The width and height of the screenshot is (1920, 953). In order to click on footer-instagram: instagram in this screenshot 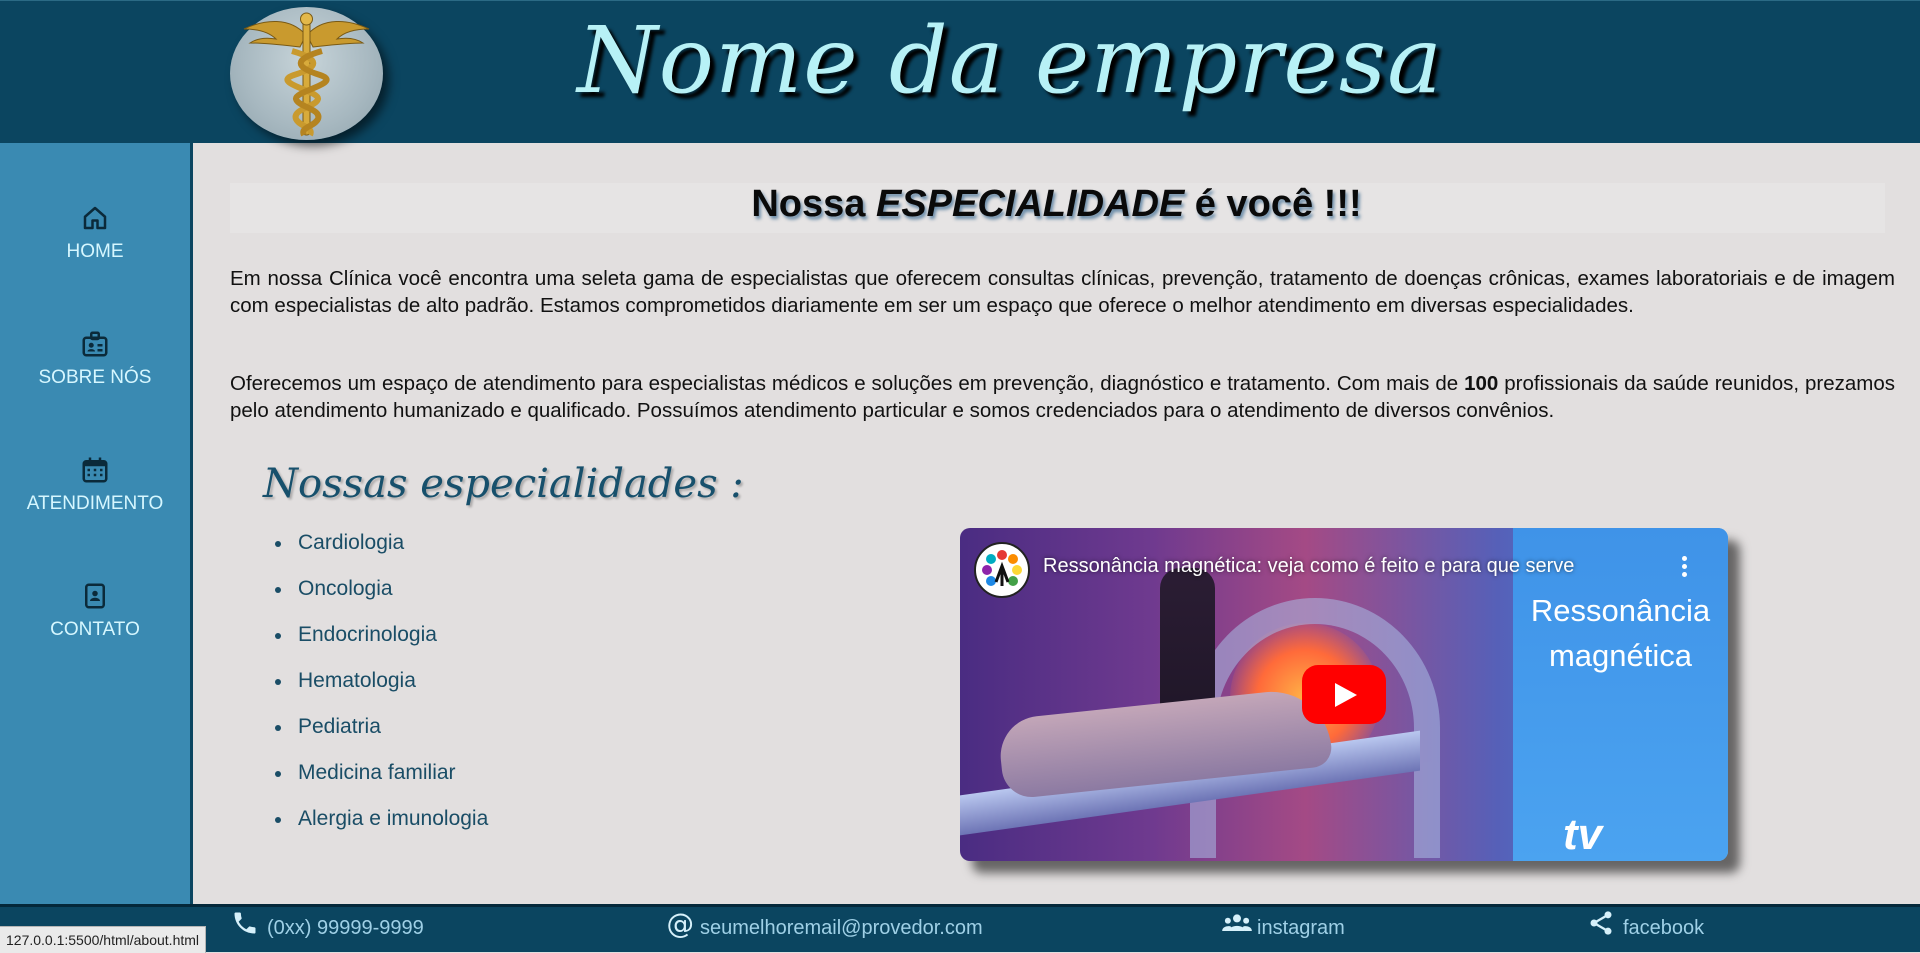, I will do `click(1283, 927)`.